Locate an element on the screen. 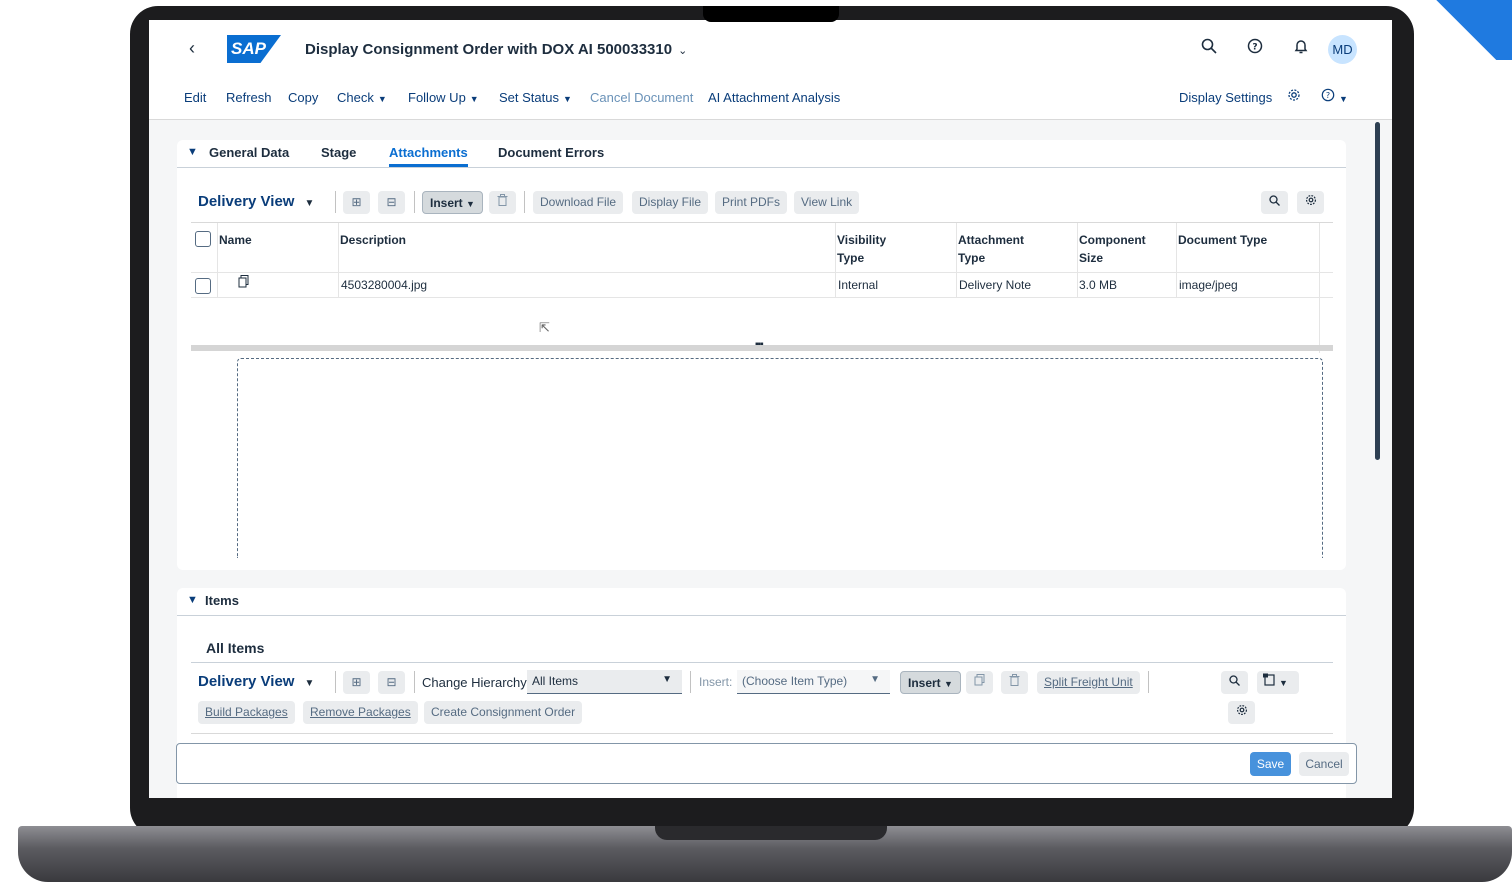  column-header-description: Description is located at coordinates (373, 240).